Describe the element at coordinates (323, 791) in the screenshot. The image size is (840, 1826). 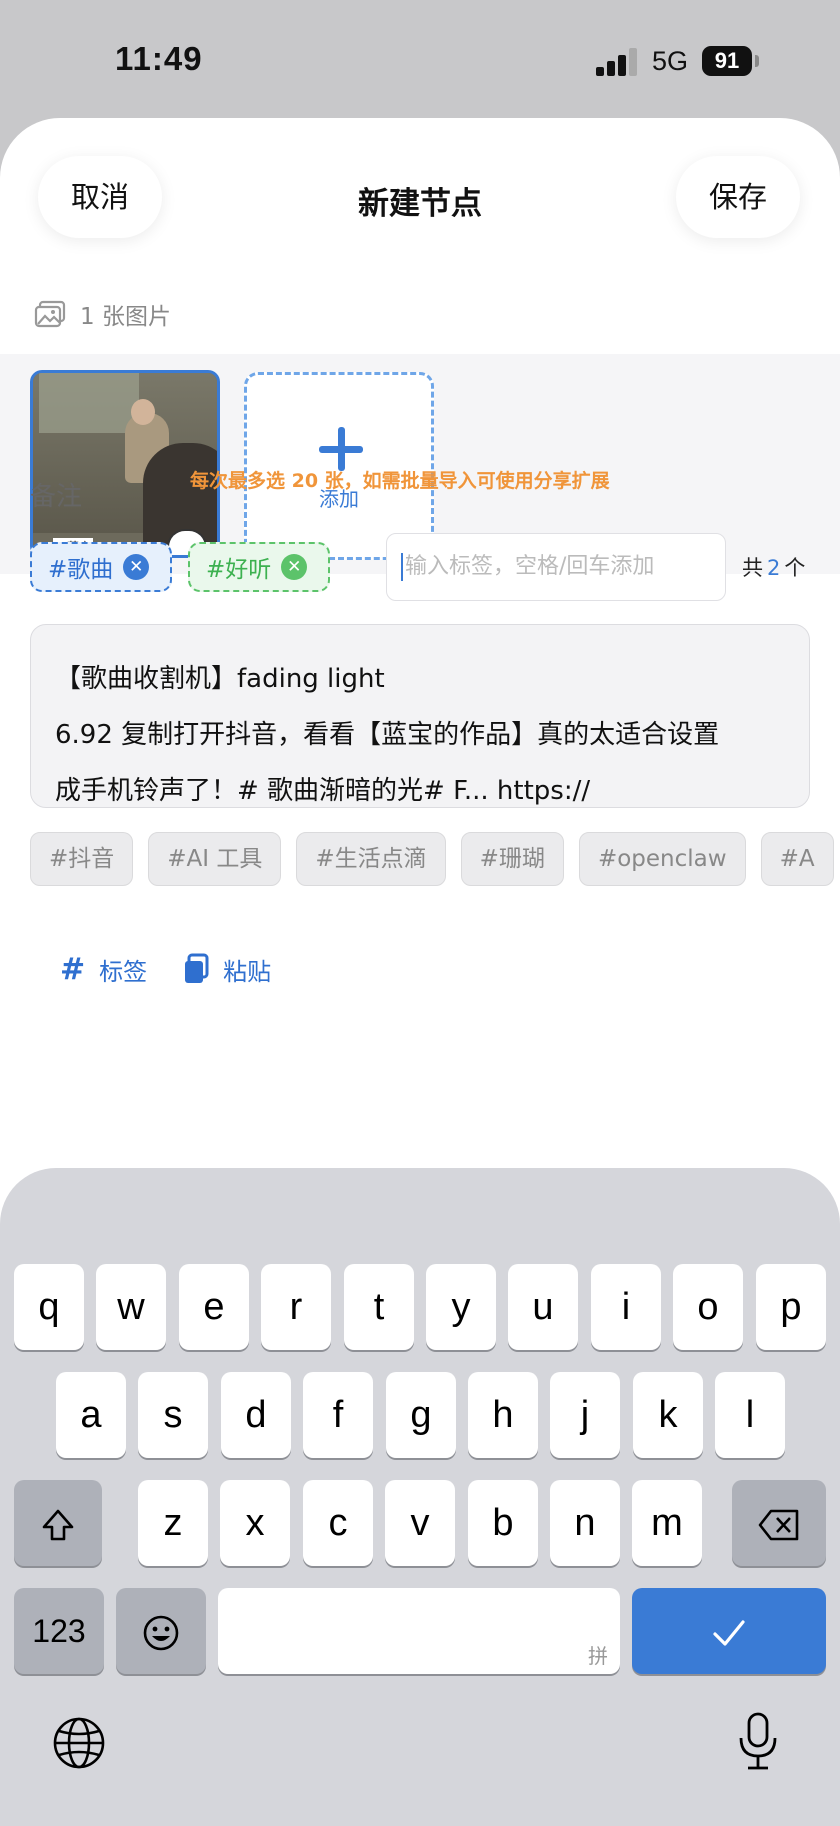
I see `note-line: 成手机铃声了！# 歌曲渐暗的光# F... https://` at that location.